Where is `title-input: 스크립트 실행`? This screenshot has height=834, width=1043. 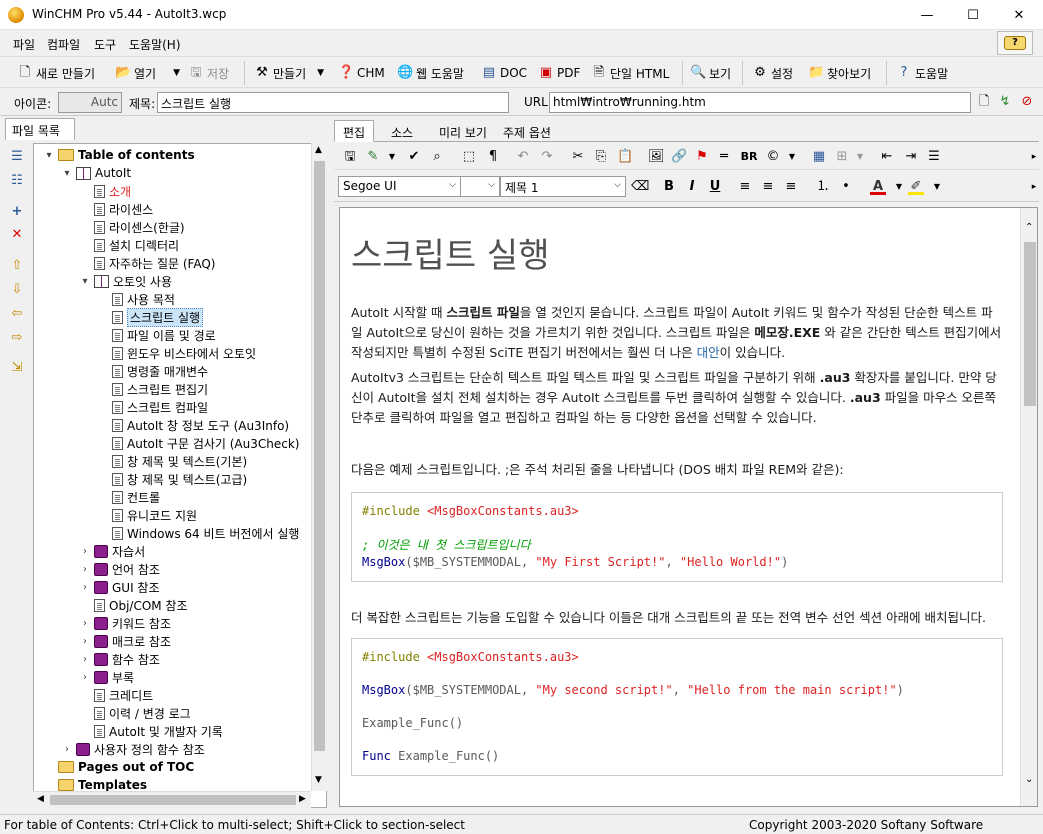 title-input: 스크립트 실행 is located at coordinates (333, 102).